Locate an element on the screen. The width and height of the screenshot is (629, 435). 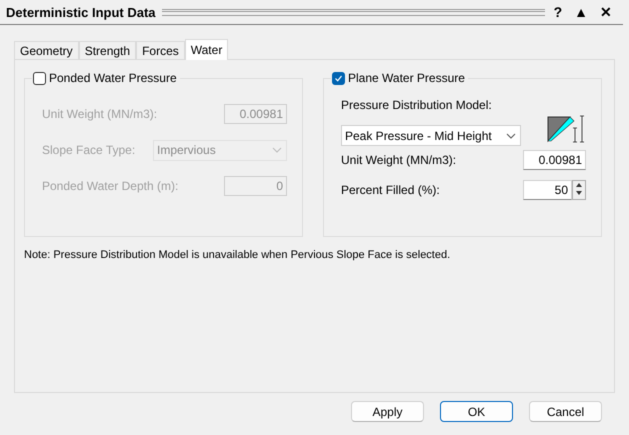
checkbox-label: Plane Water Pressure is located at coordinates (406, 78).